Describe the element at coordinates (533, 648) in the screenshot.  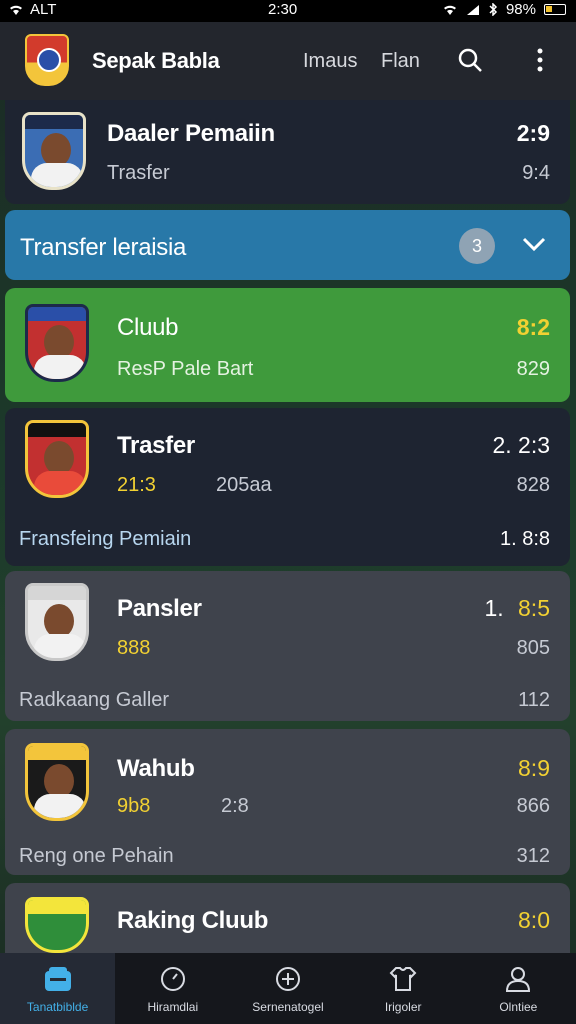
I see `card-right-value: 805` at that location.